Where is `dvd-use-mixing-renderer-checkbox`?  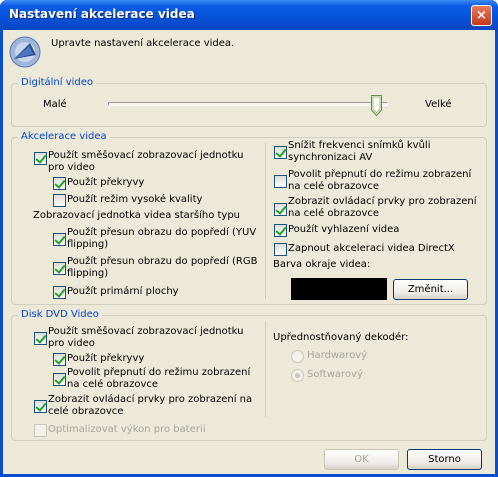
dvd-use-mixing-renderer-checkbox is located at coordinates (40, 338).